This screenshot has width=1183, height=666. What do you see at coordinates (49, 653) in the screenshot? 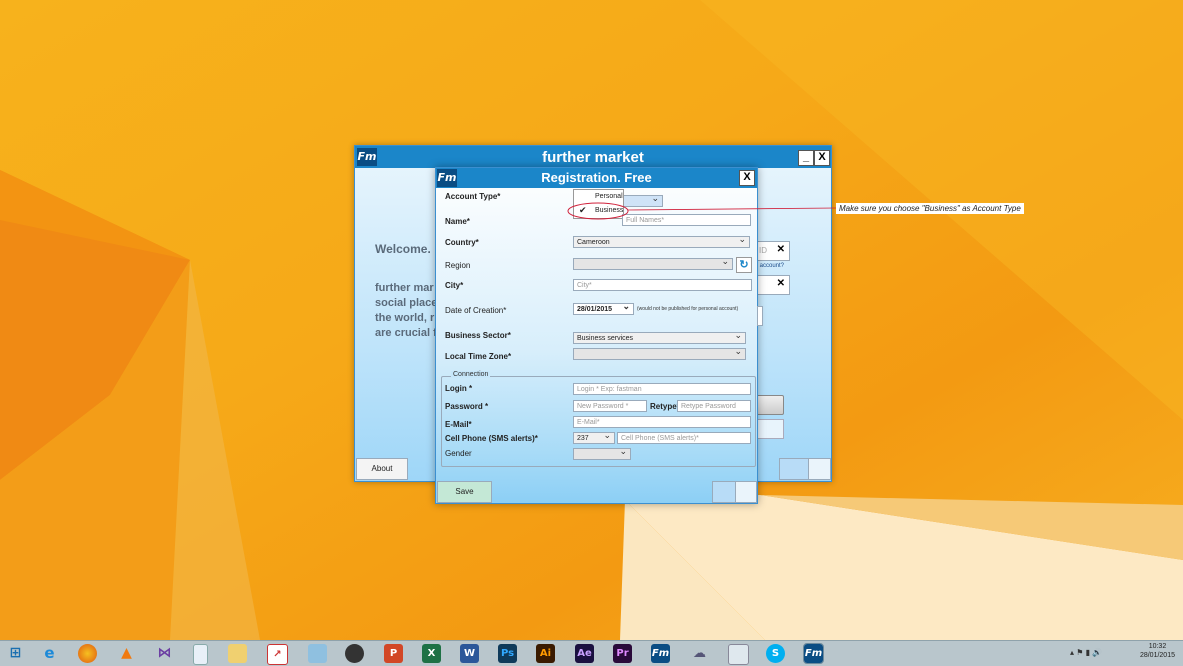
I see `internet-explorer-icon: e` at bounding box center [49, 653].